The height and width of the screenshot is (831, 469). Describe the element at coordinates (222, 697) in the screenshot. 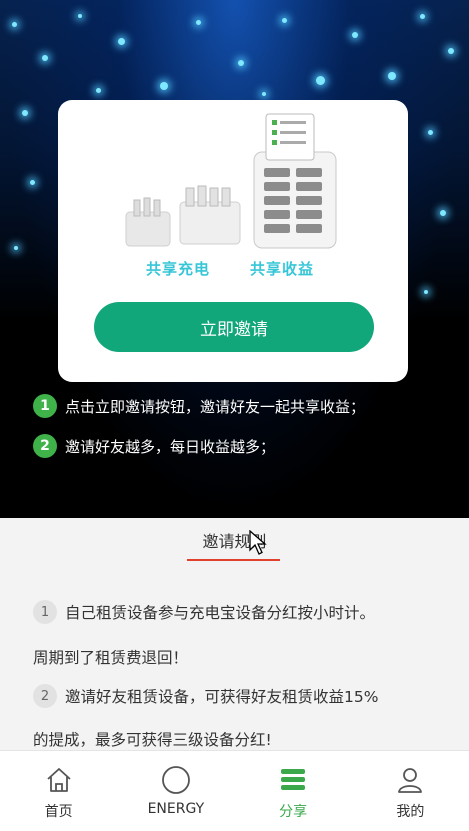

I see `rule-text: 邀请好友租赁设备，可获得好友租赁收益15%` at that location.